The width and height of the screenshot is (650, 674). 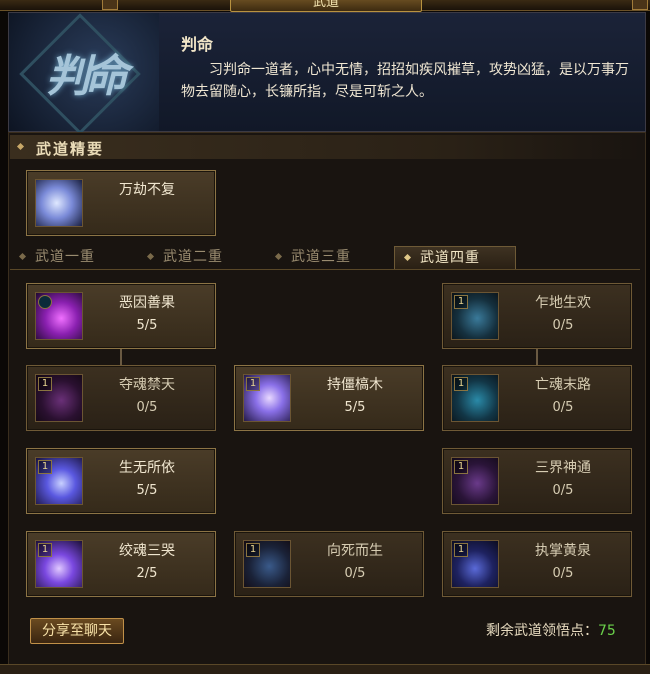 What do you see at coordinates (475, 398) in the screenshot?
I see `teal-ghost-icon: 1` at bounding box center [475, 398].